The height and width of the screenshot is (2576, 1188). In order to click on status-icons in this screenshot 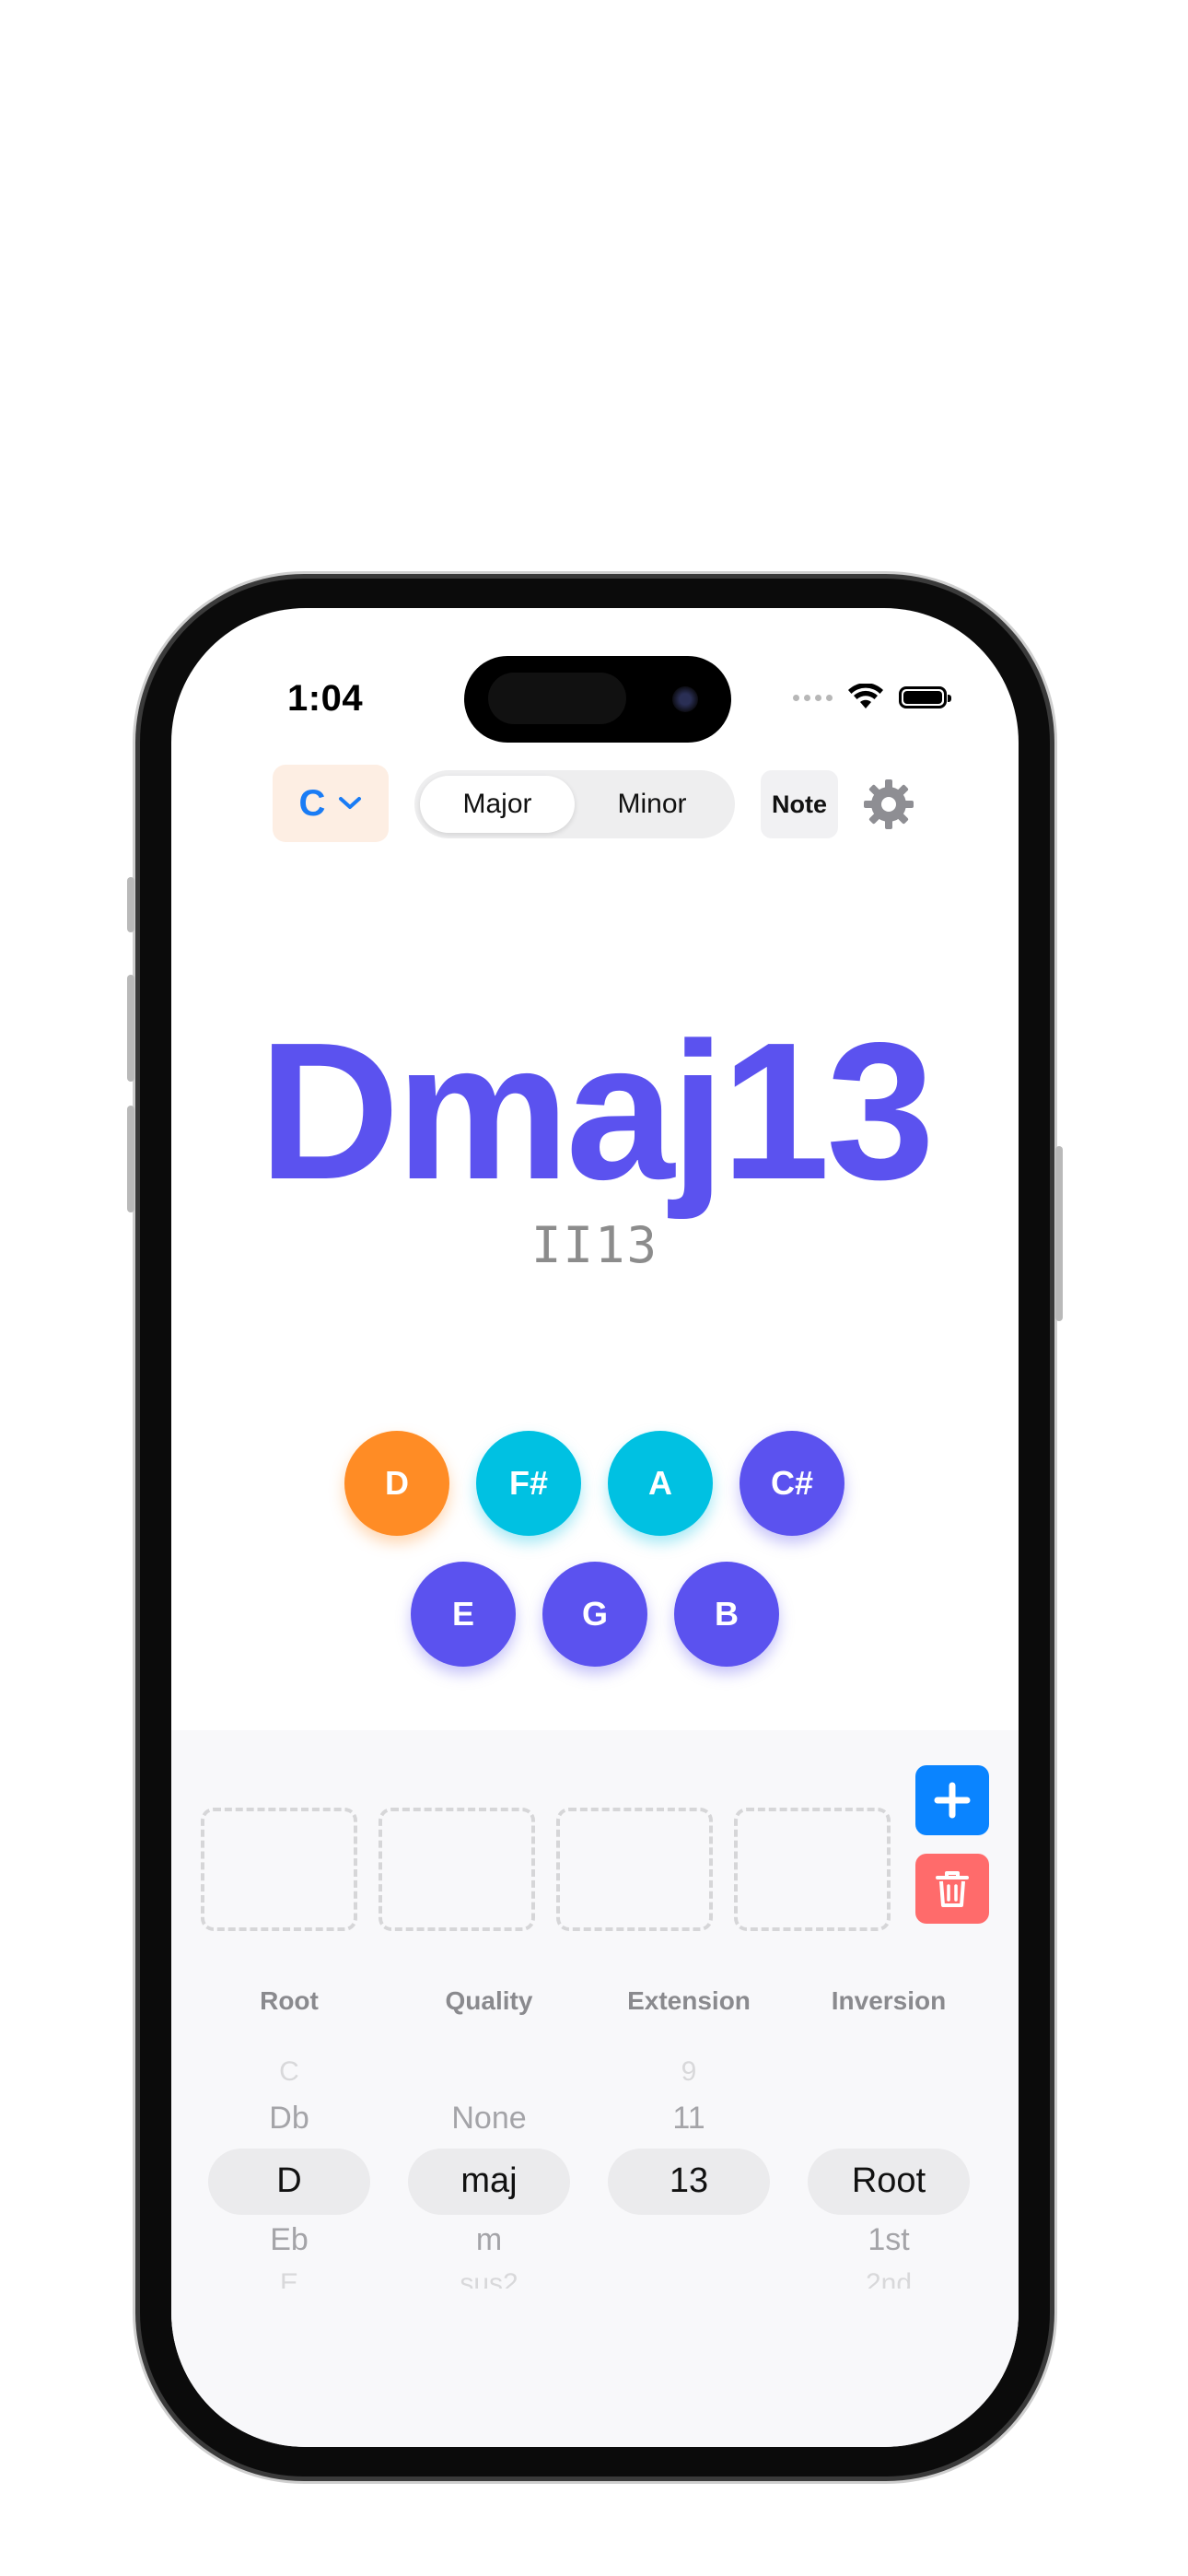, I will do `click(872, 697)`.